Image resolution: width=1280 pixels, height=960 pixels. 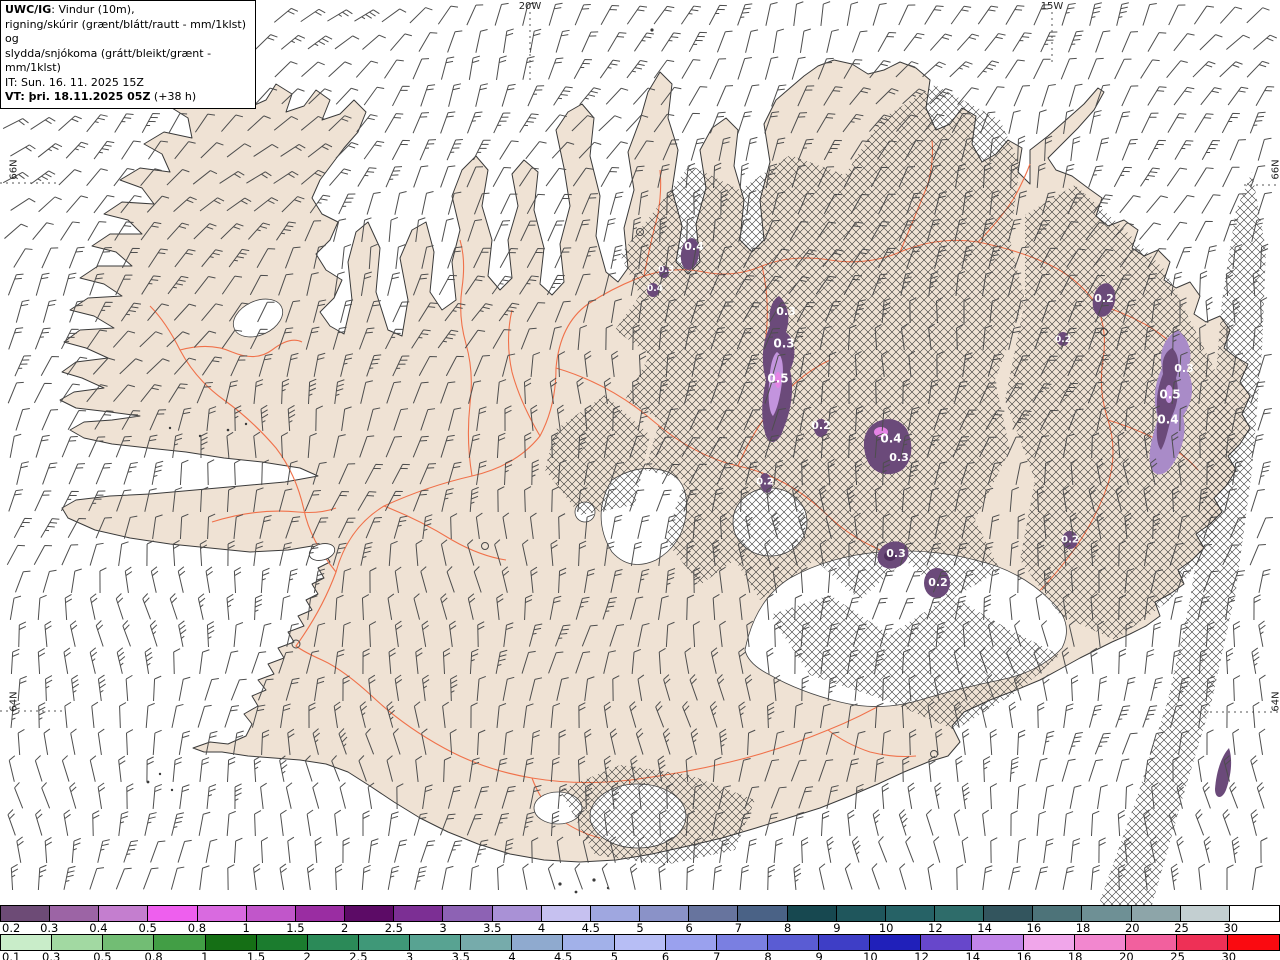 What do you see at coordinates (14, 169) in the screenshot?
I see `parallel-label: 66N` at bounding box center [14, 169].